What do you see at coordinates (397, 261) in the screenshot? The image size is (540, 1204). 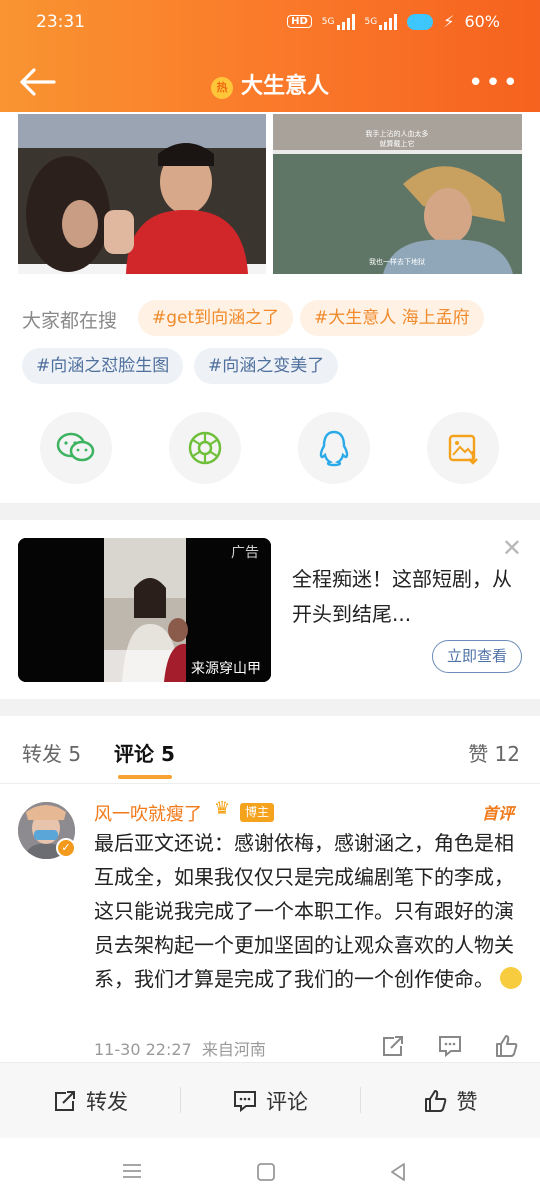 I see `image-caption-bottom: 我也一样去下地狱` at bounding box center [397, 261].